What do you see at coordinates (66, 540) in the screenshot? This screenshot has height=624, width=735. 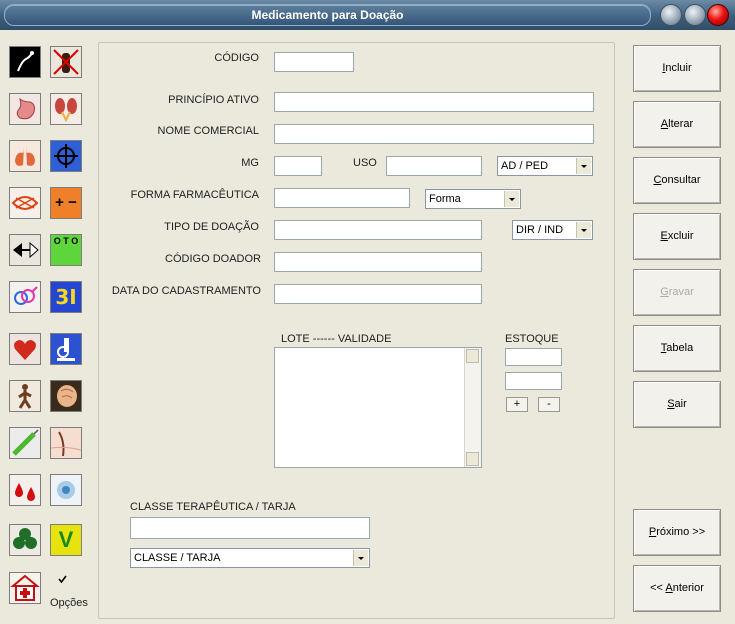 I see `v-icon: V` at bounding box center [66, 540].